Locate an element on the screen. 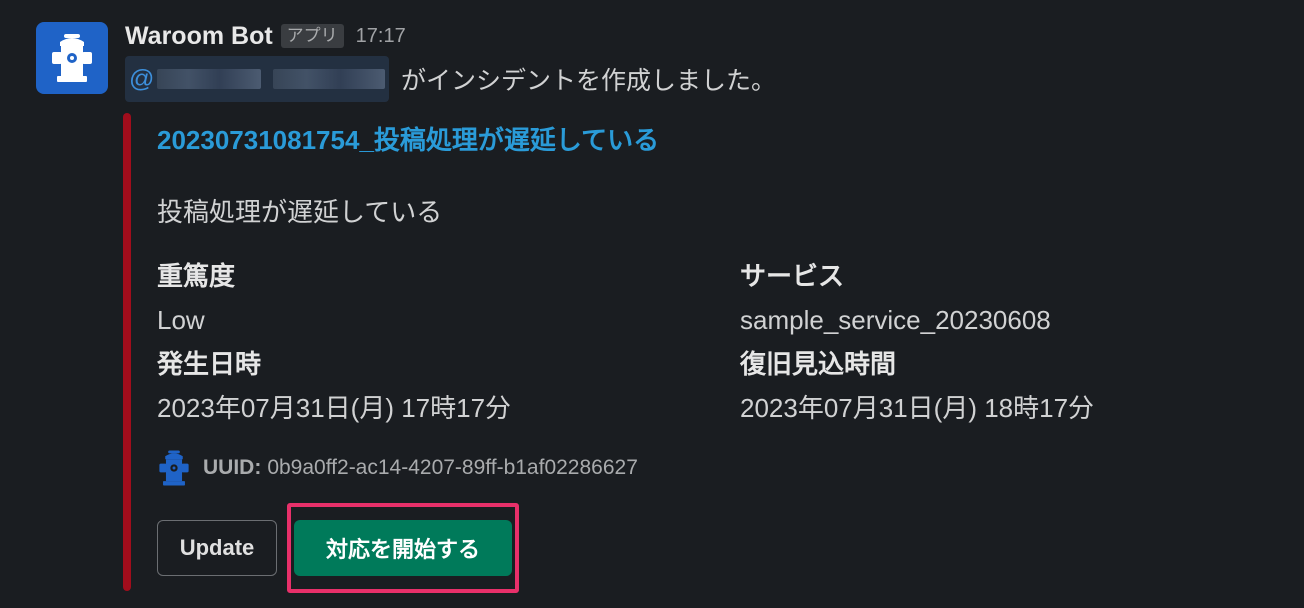  field-service: サービス sample_service_20230608 is located at coordinates (895, 298).